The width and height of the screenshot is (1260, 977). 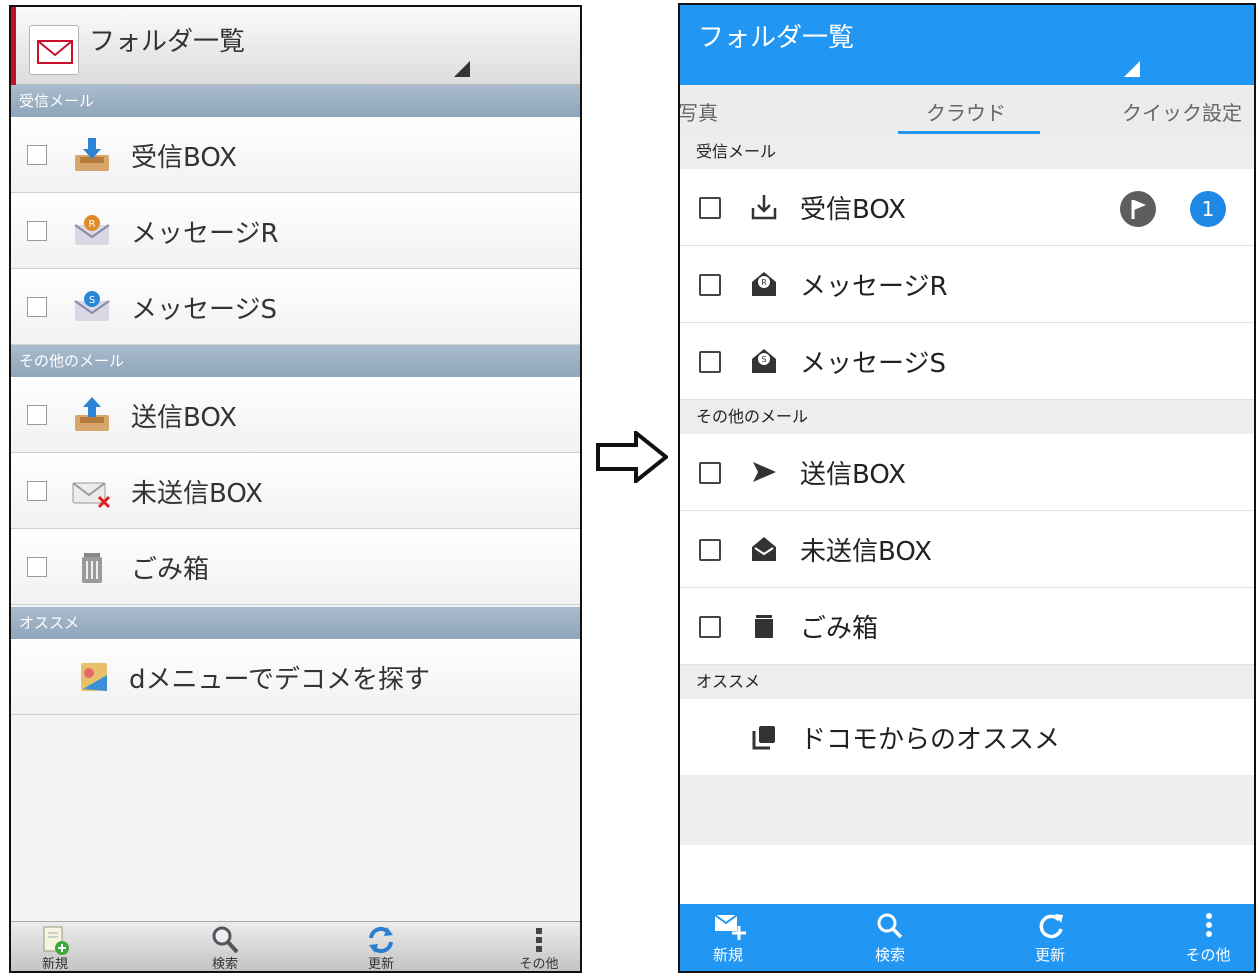 I want to click on drafts-icon, so click(x=764, y=549).